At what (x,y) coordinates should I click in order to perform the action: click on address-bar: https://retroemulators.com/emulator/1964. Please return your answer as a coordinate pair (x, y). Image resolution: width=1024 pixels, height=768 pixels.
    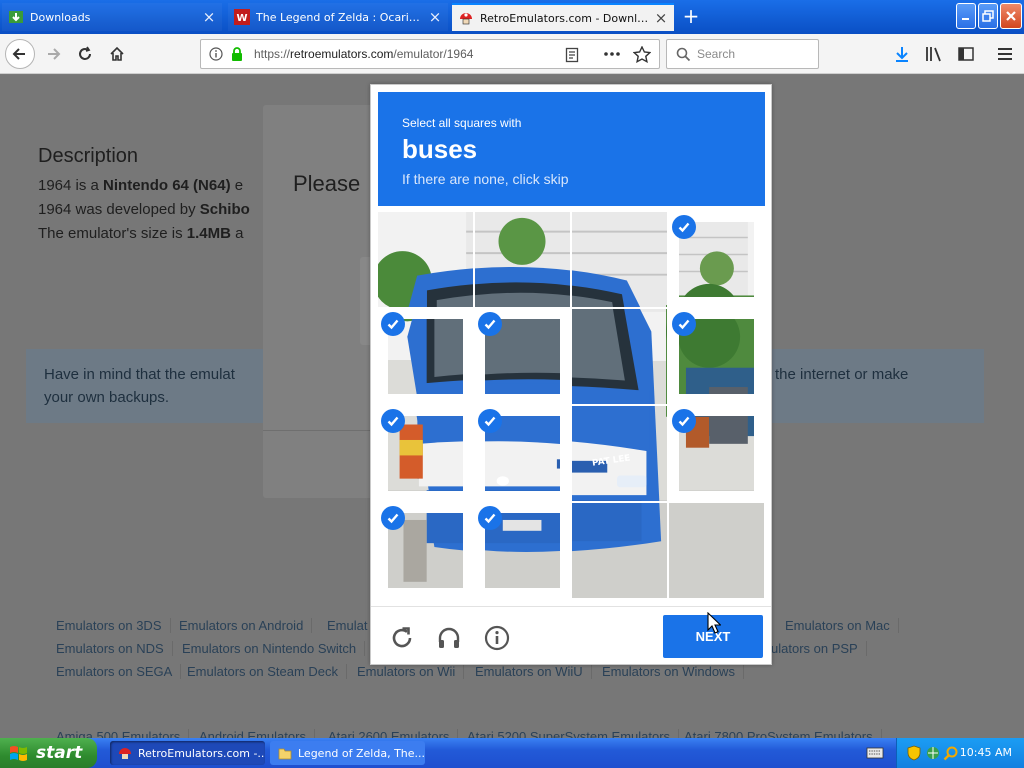
    Looking at the image, I should click on (430, 54).